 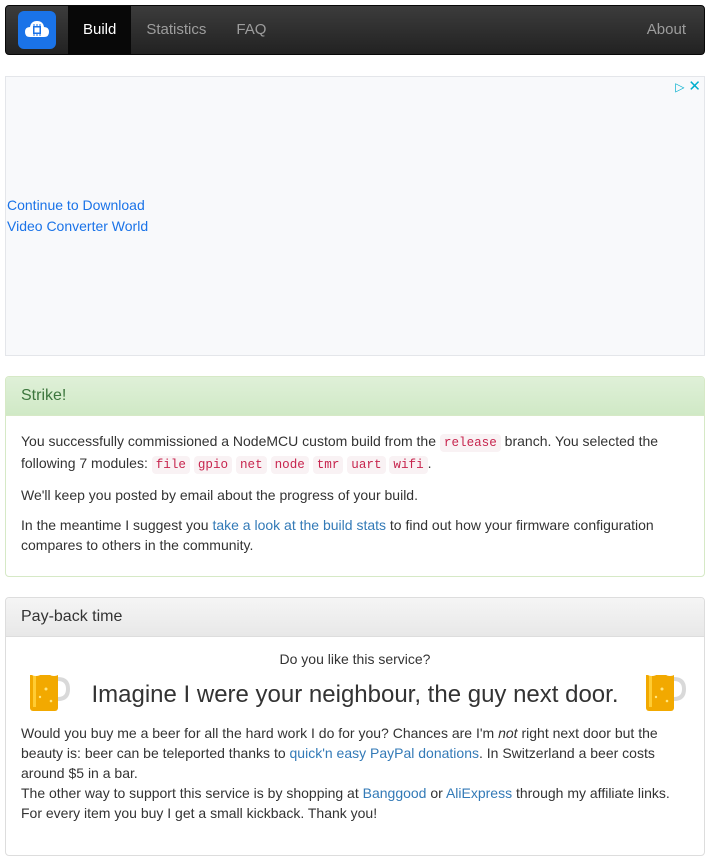 What do you see at coordinates (251, 465) in the screenshot?
I see `module-code: net` at bounding box center [251, 465].